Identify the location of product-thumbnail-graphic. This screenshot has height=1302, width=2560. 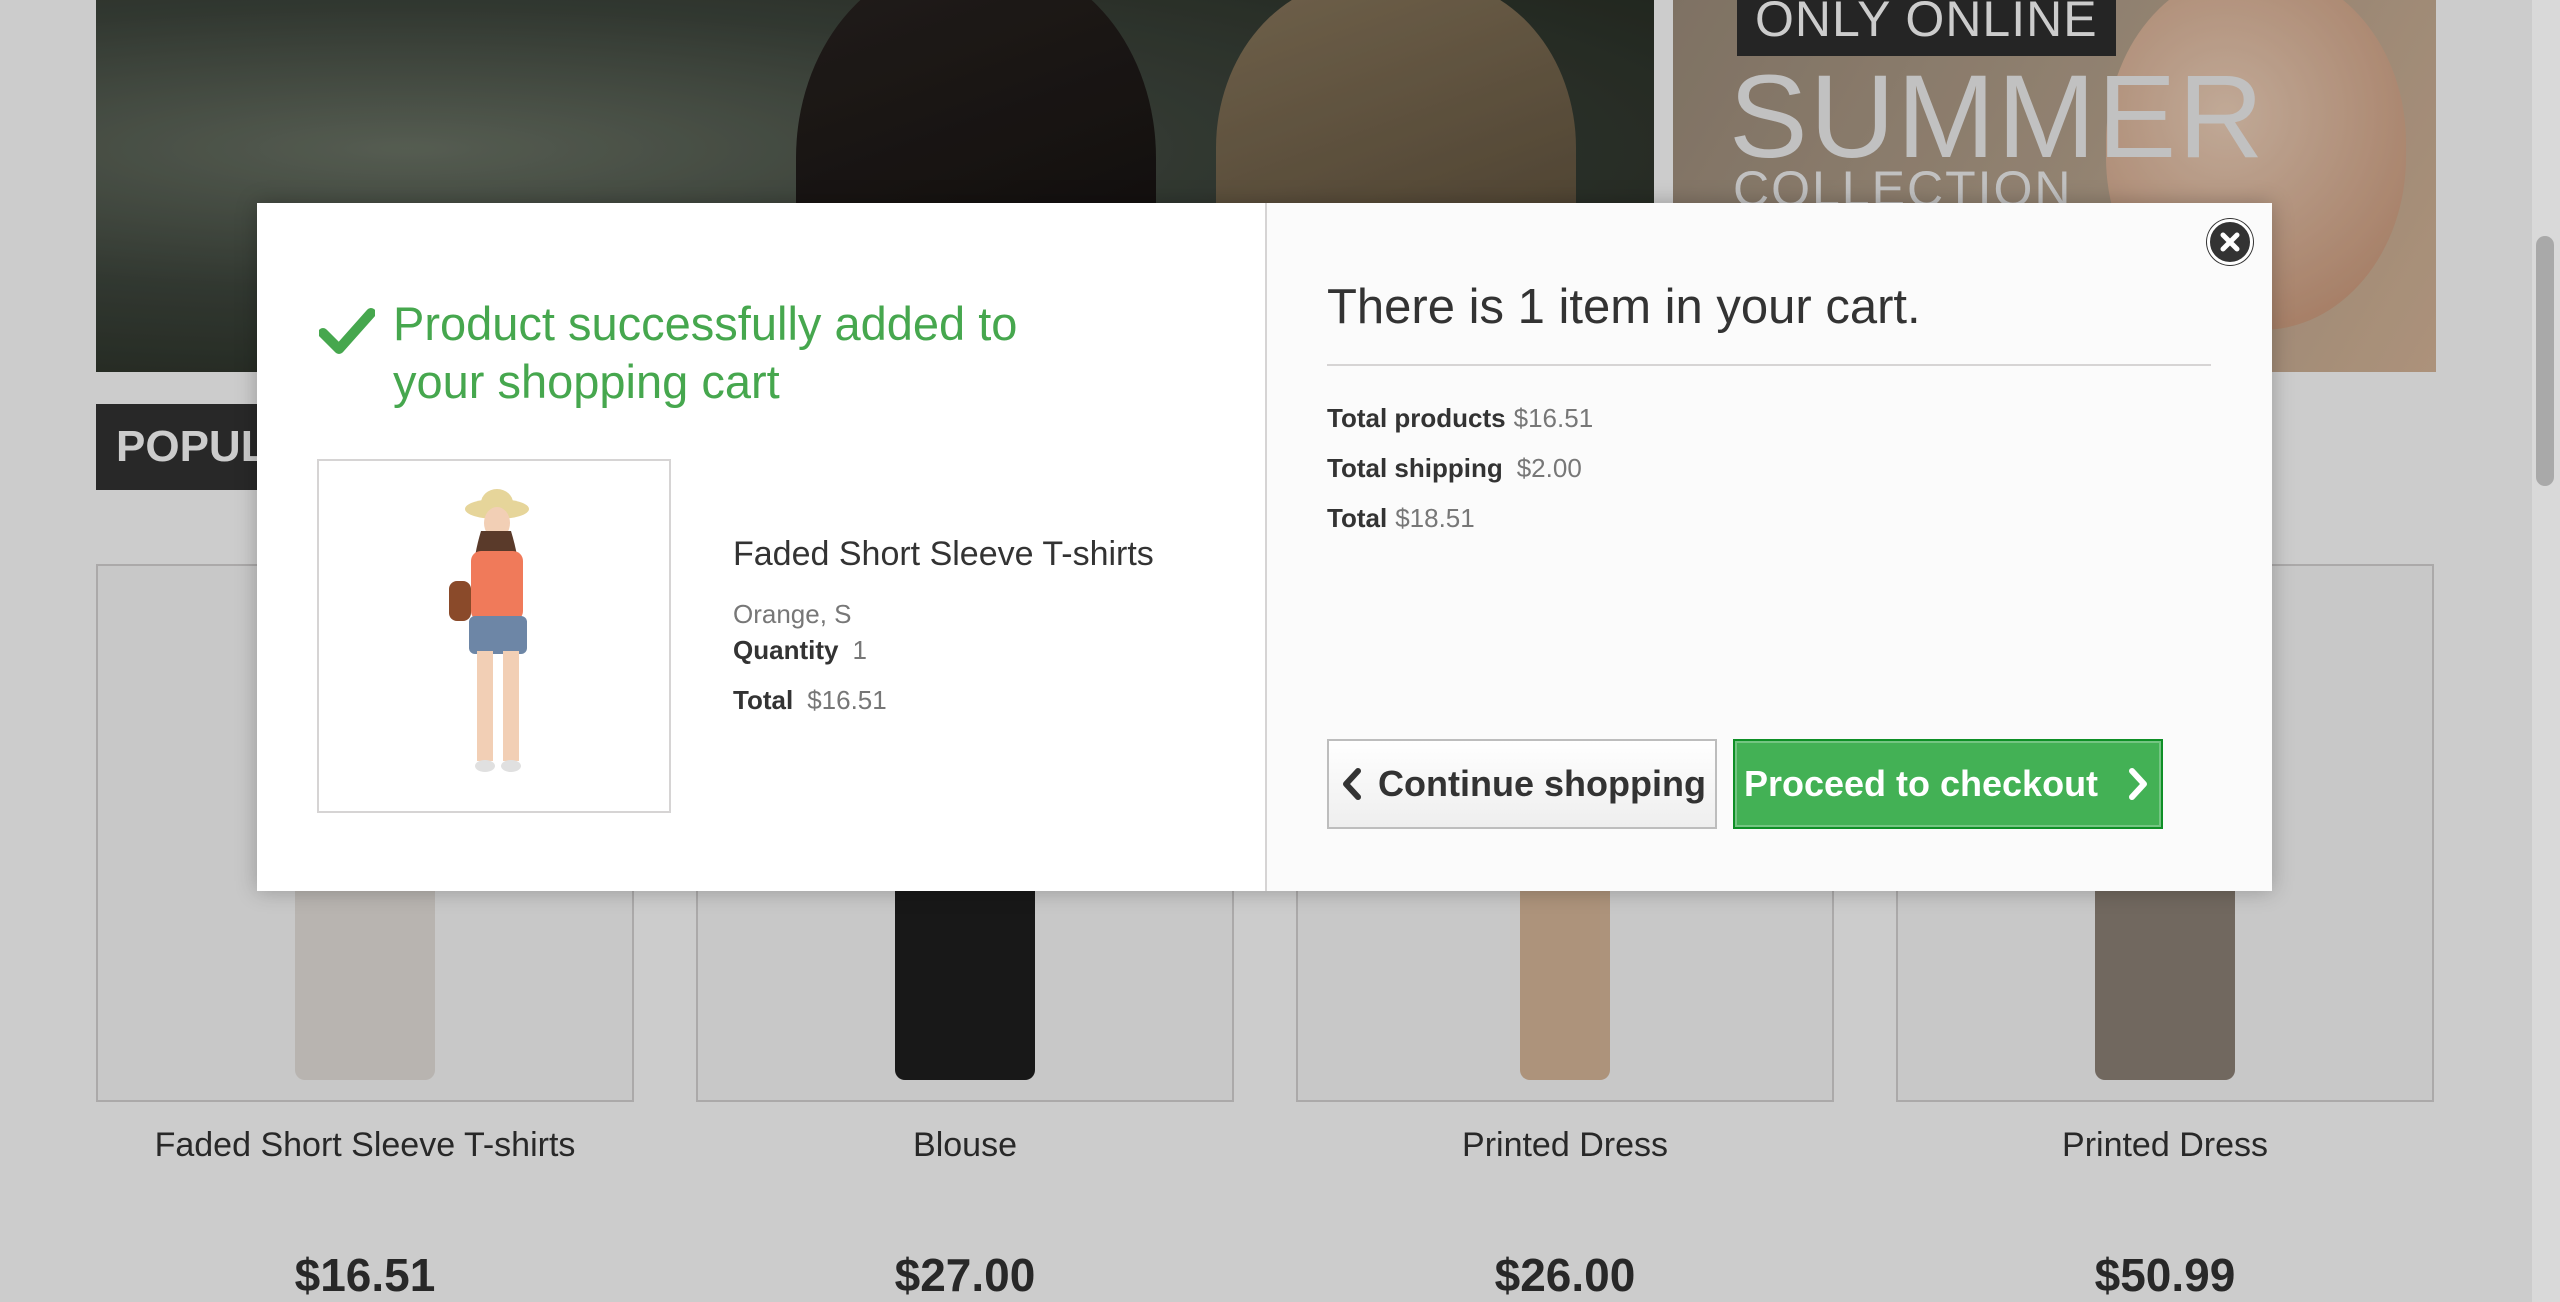
(489, 630).